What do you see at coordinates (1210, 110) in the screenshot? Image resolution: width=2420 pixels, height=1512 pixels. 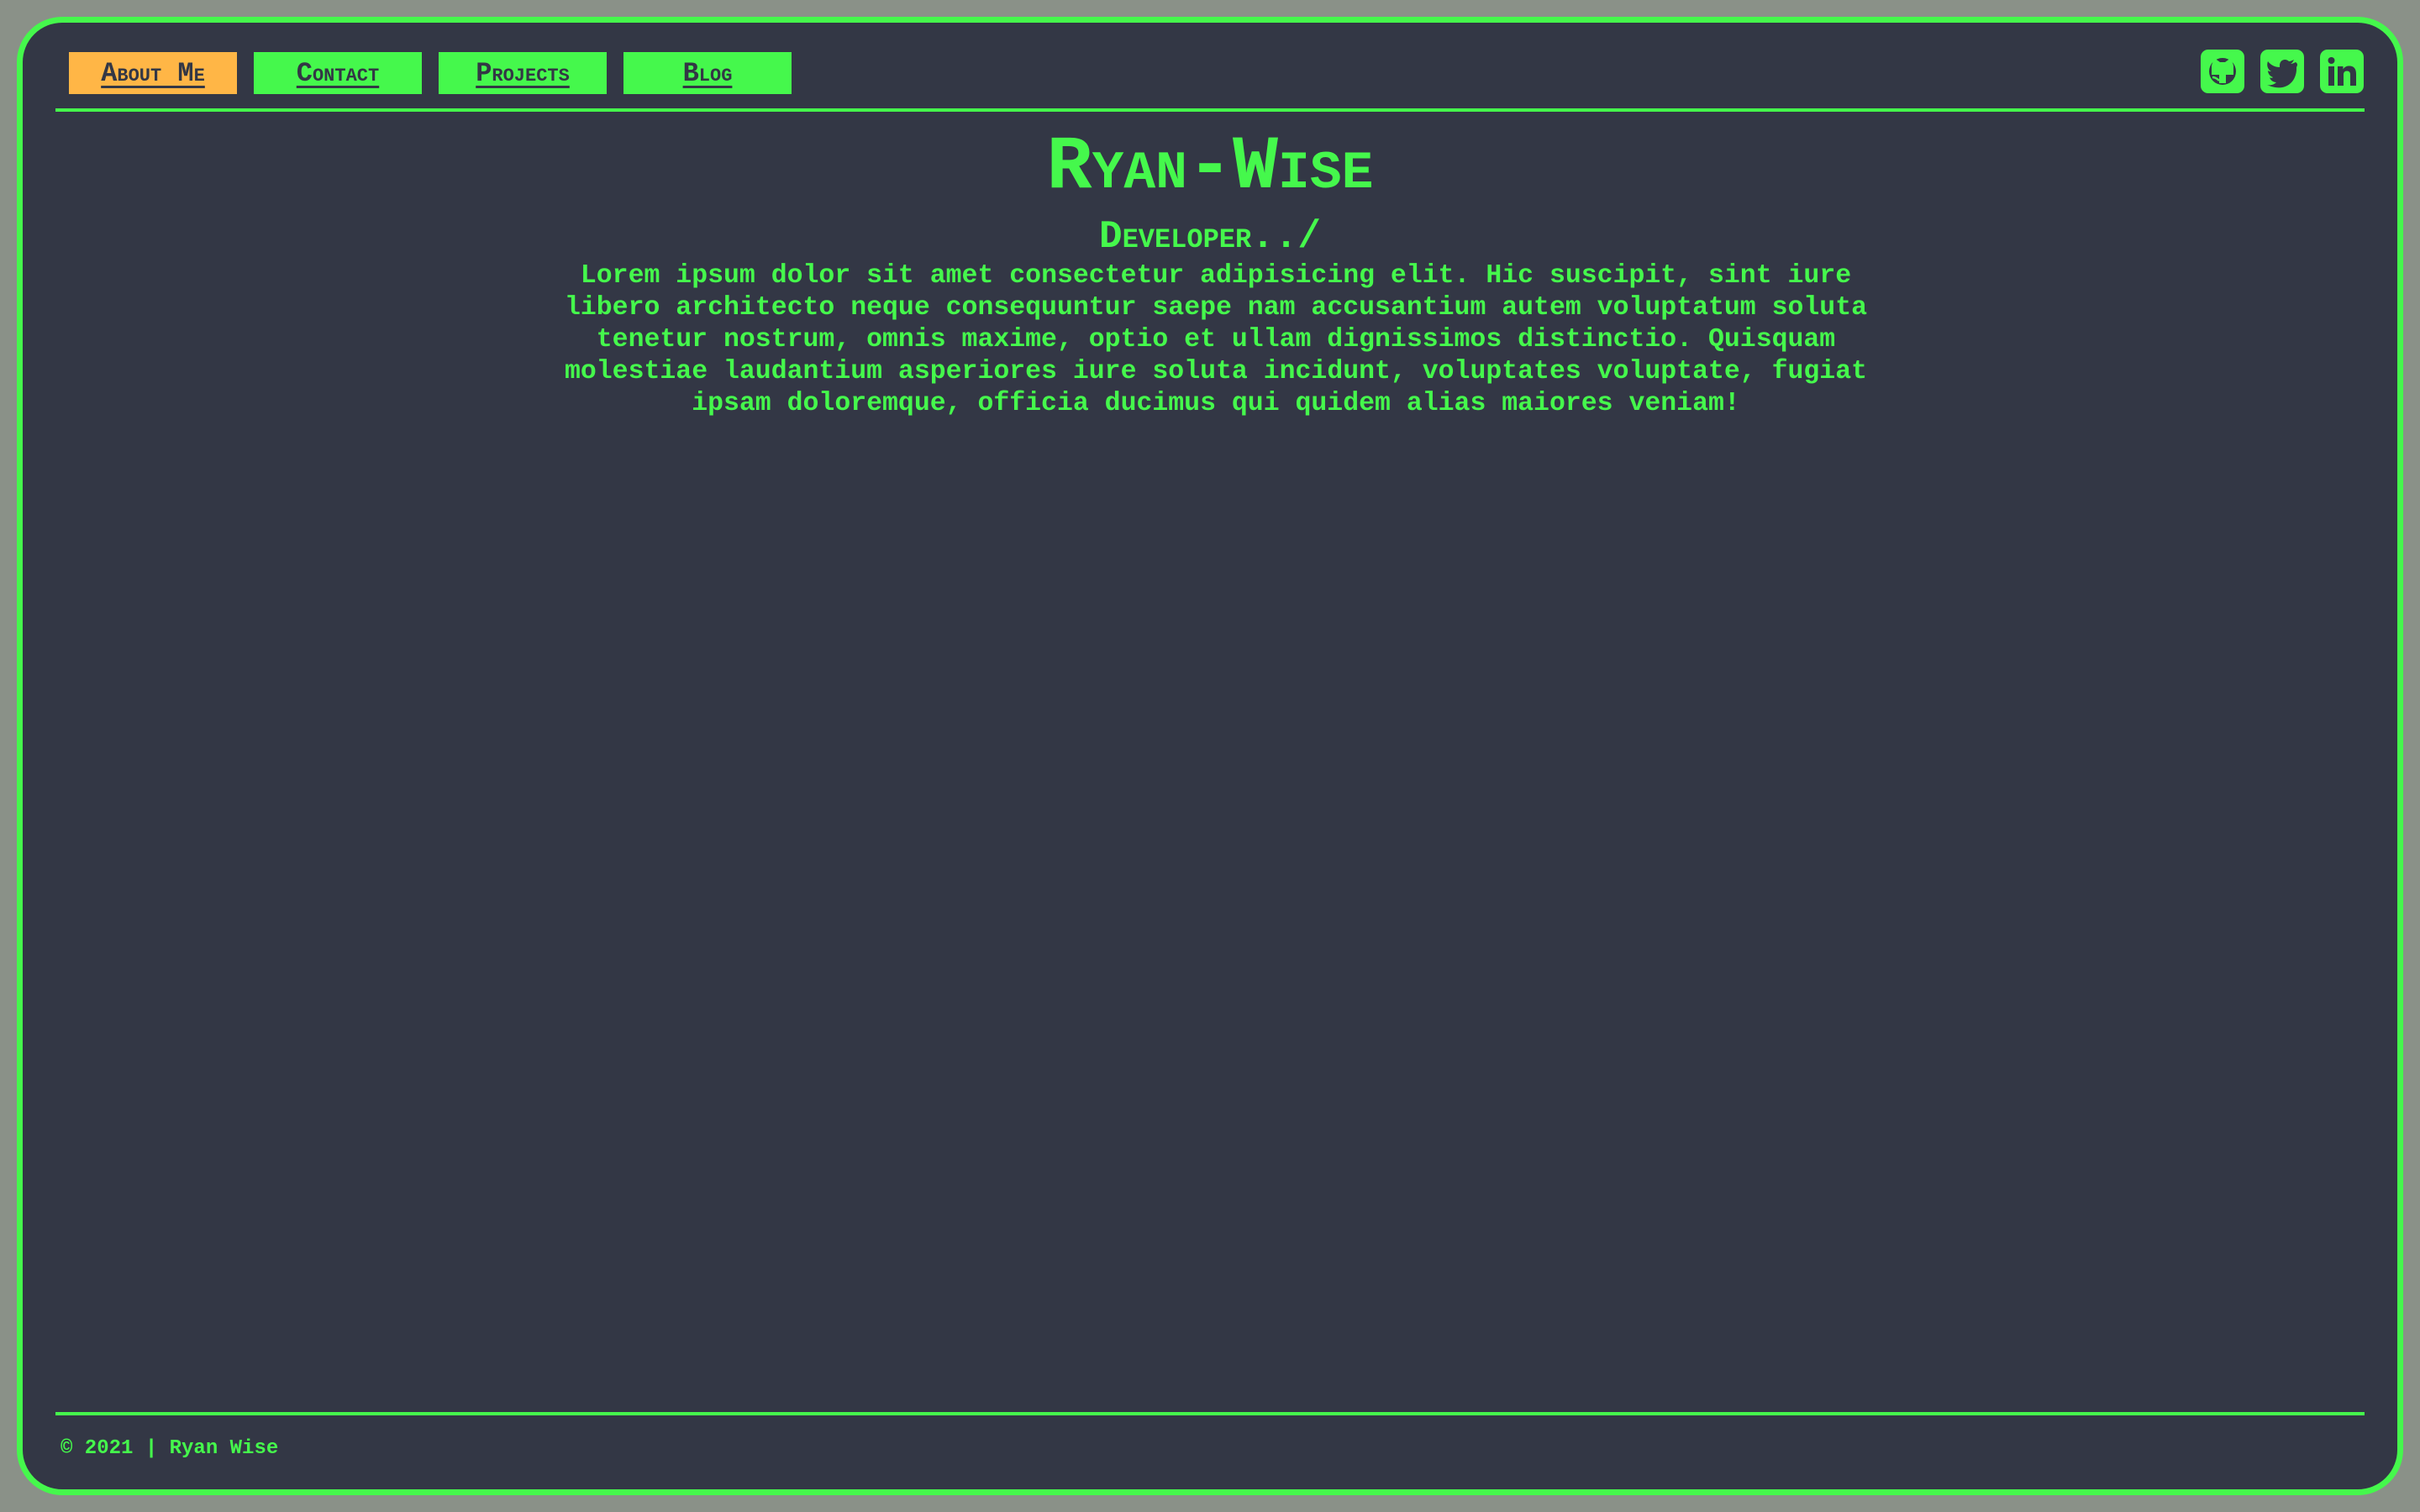 I see `header-divider` at bounding box center [1210, 110].